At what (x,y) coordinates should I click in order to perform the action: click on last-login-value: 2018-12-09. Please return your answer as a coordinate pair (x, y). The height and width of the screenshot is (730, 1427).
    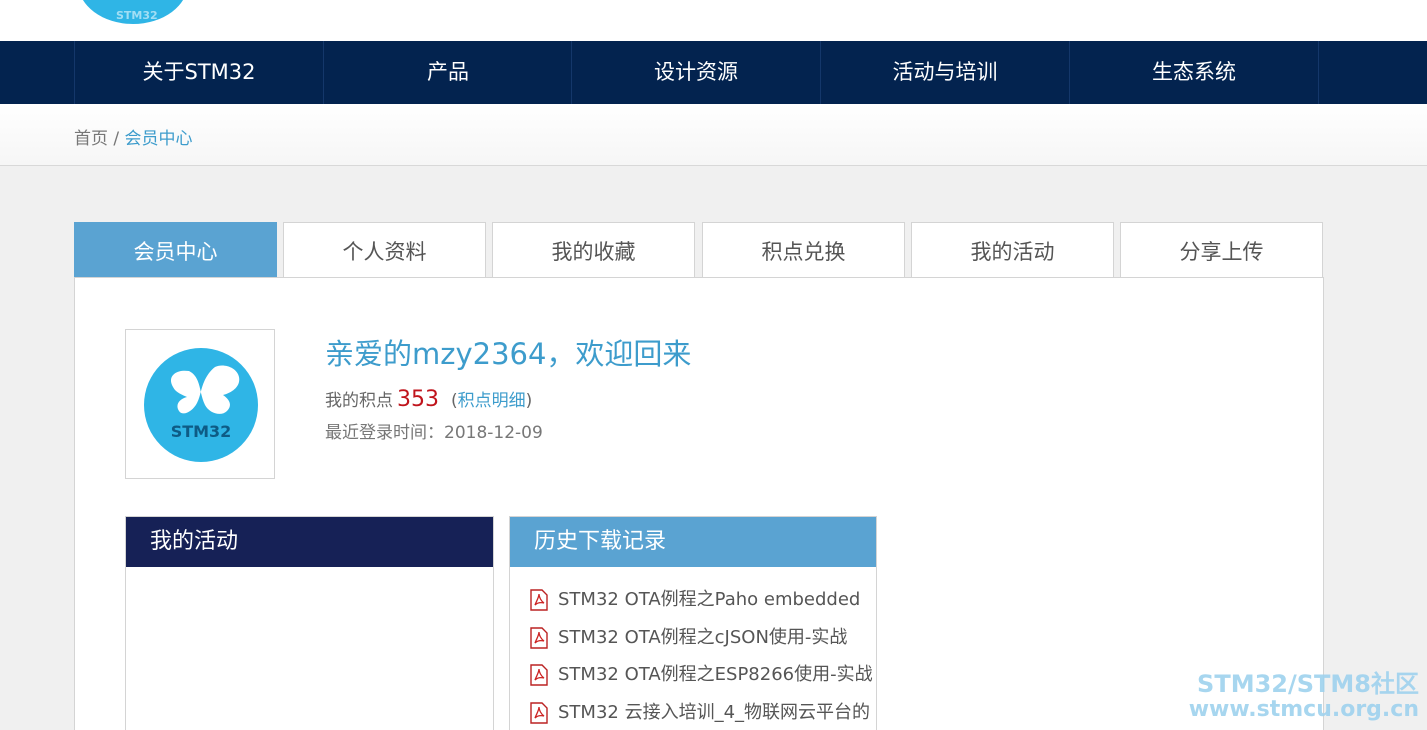
    Looking at the image, I should click on (493, 433).